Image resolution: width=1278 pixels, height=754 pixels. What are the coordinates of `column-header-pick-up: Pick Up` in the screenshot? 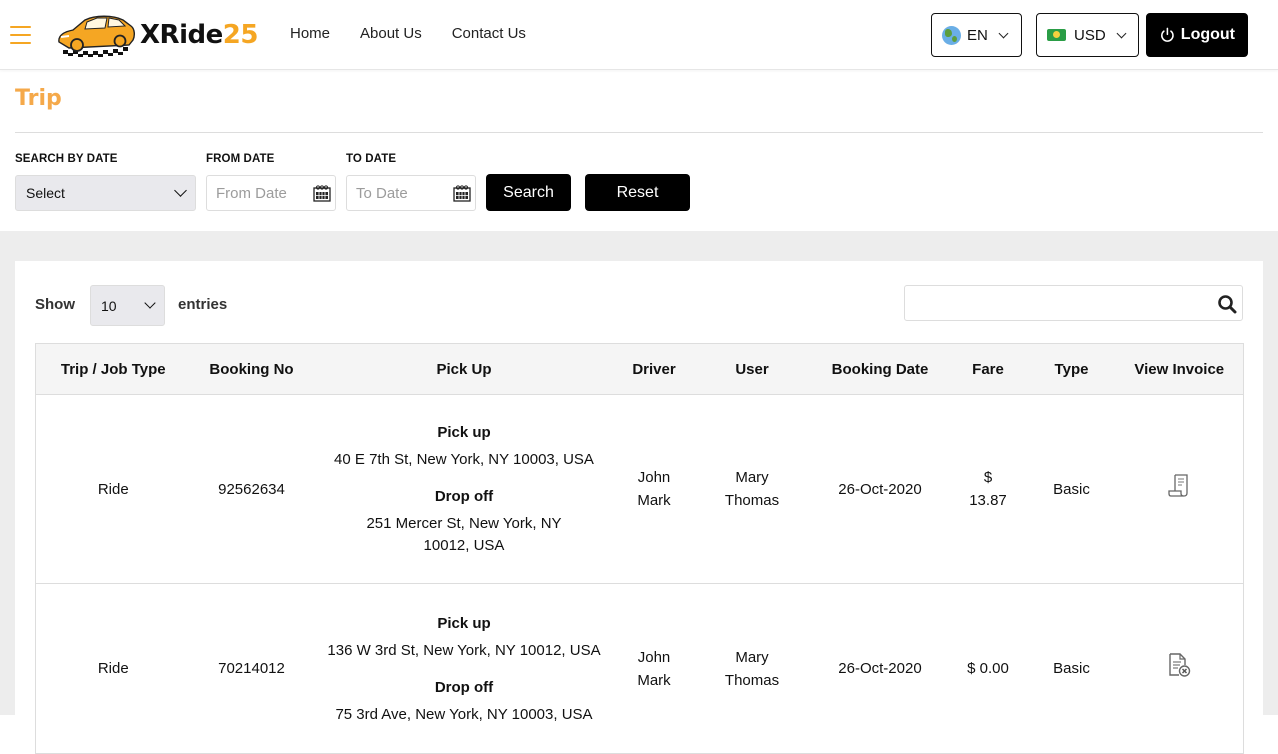 It's located at (464, 369).